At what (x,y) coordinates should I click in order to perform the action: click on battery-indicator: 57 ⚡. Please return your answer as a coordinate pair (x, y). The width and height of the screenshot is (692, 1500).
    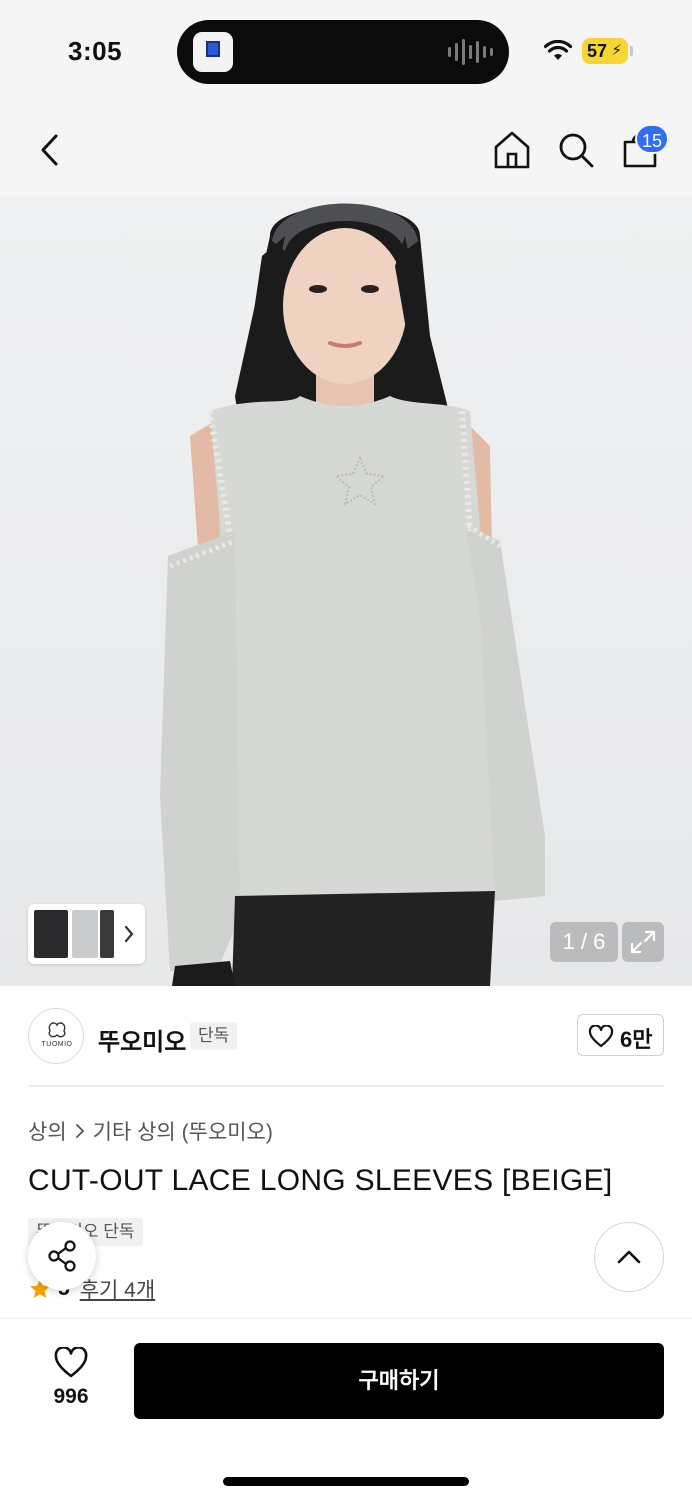
    Looking at the image, I should click on (605, 51).